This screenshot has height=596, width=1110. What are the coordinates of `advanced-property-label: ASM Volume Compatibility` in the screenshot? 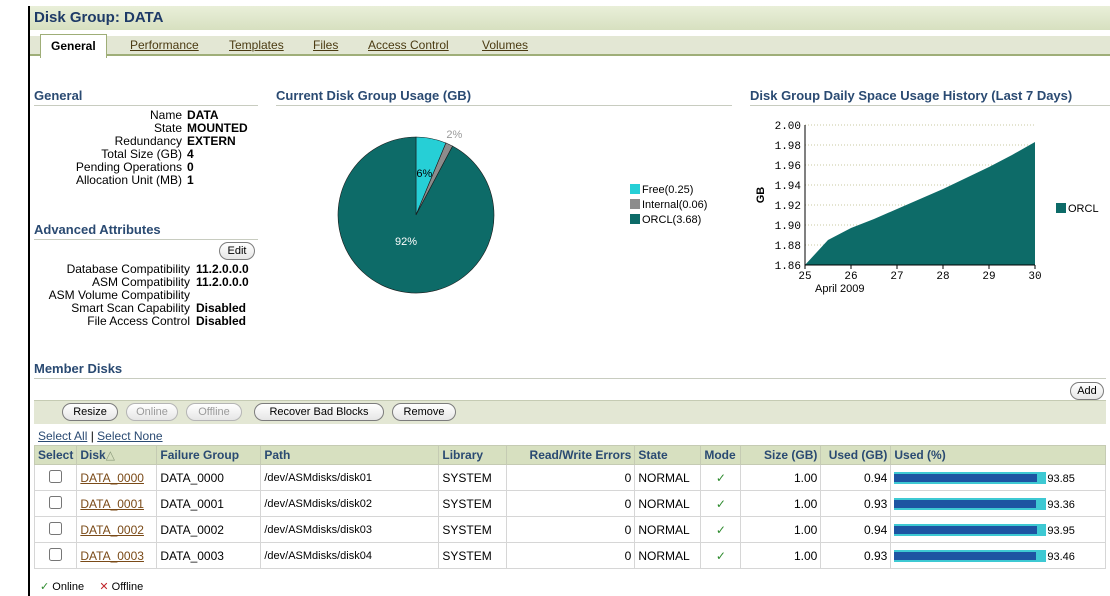 It's located at (119, 295).